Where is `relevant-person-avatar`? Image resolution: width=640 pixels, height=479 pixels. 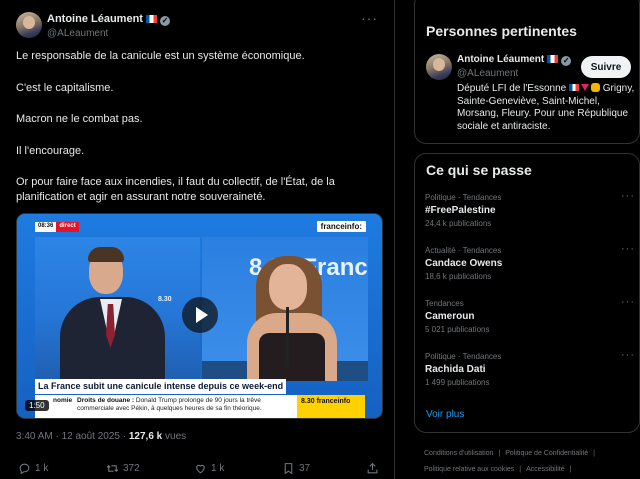
relevant-person-avatar is located at coordinates (439, 67).